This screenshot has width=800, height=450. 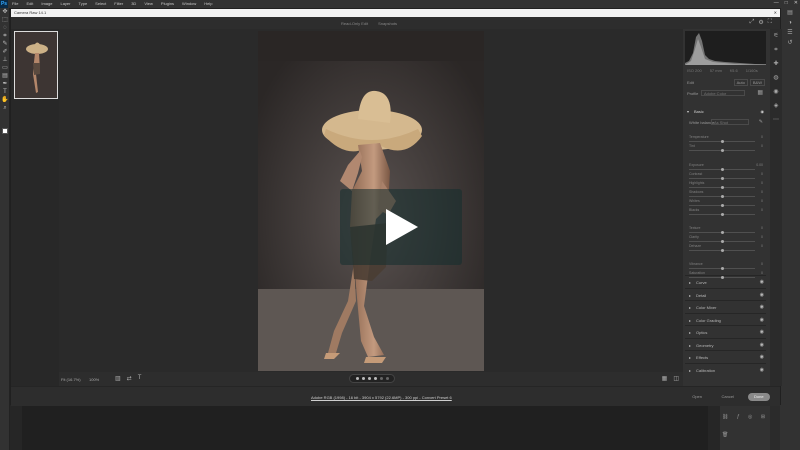 What do you see at coordinates (5, 84) in the screenshot?
I see `pen-tool-icon: ✒` at bounding box center [5, 84].